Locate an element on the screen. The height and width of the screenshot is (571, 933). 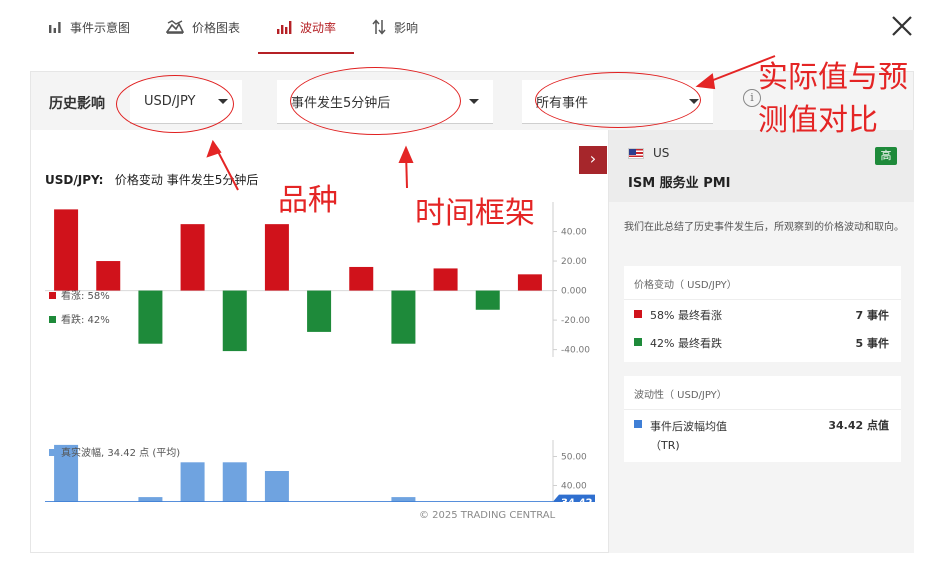
annotation-compare-1: 实际值与预 is located at coordinates (833, 77).